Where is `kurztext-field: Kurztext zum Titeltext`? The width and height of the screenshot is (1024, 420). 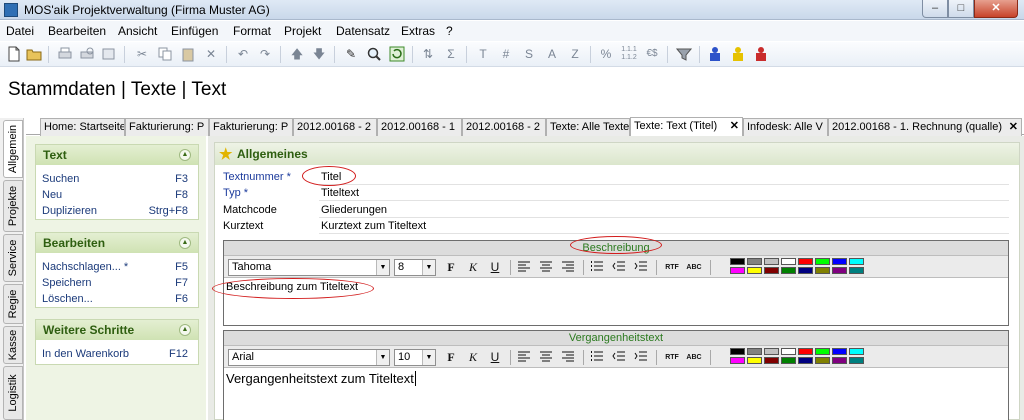 kurztext-field: Kurztext zum Titeltext is located at coordinates (664, 226).